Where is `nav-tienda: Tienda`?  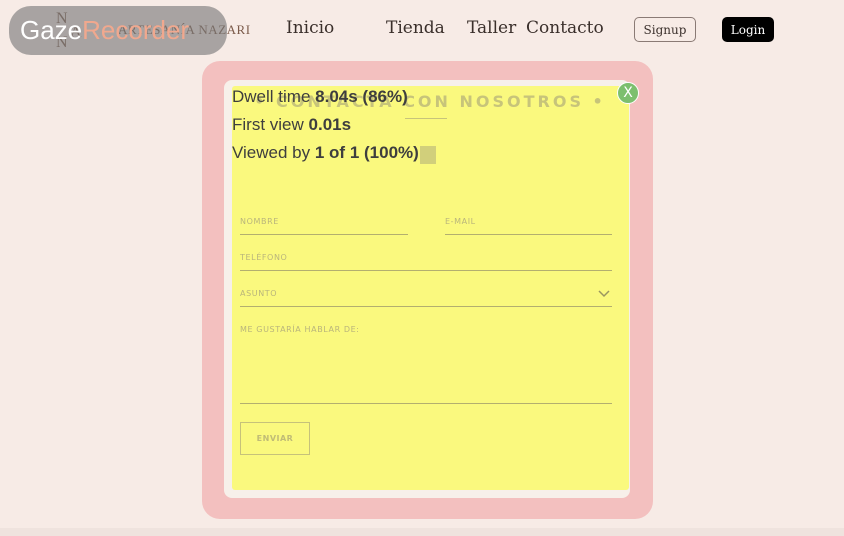 nav-tienda: Tienda is located at coordinates (415, 28).